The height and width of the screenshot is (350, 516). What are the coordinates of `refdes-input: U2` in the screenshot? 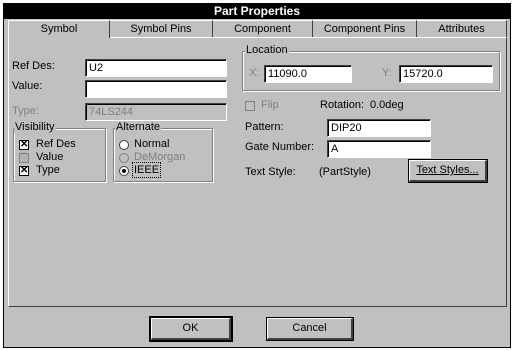 It's located at (156, 68).